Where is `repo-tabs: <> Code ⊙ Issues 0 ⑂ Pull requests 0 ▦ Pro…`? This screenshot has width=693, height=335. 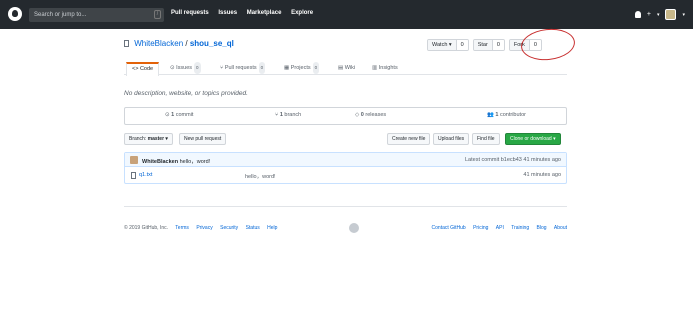 repo-tabs: <> Code ⊙ Issues 0 ⑂ Pull requests 0 ▦ Pro… is located at coordinates (345, 69).